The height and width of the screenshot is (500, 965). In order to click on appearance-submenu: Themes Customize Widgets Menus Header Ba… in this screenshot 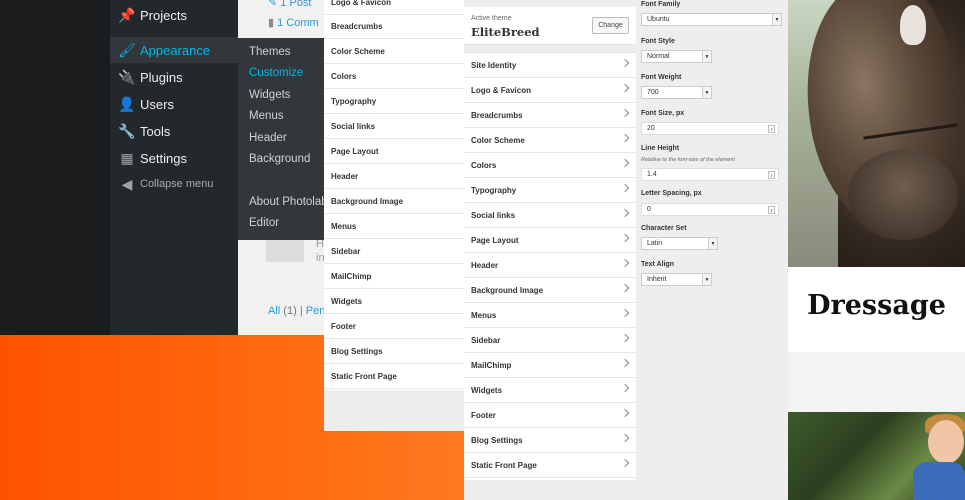, I will do `click(284, 139)`.